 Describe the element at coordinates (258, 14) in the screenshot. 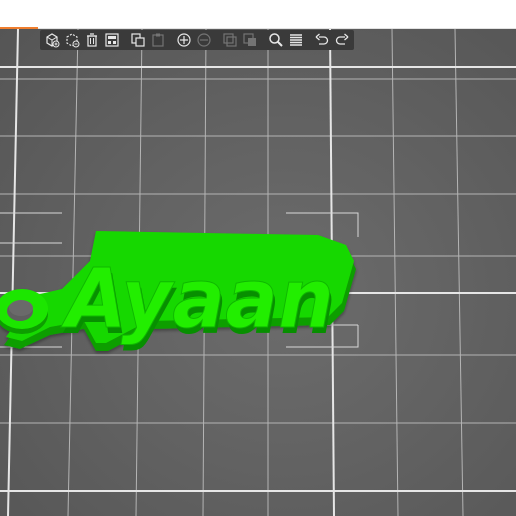

I see `top-bar` at that location.